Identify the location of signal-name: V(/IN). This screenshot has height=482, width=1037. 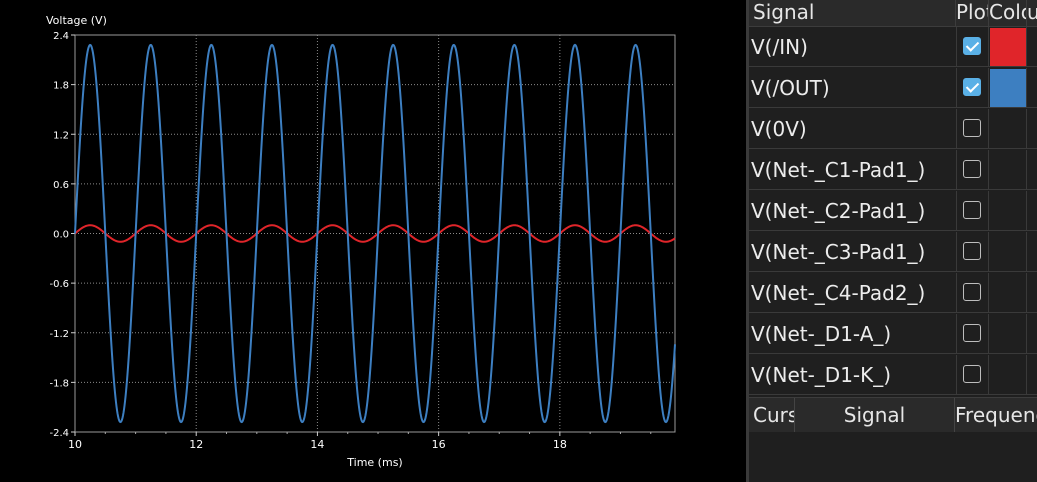
(779, 47).